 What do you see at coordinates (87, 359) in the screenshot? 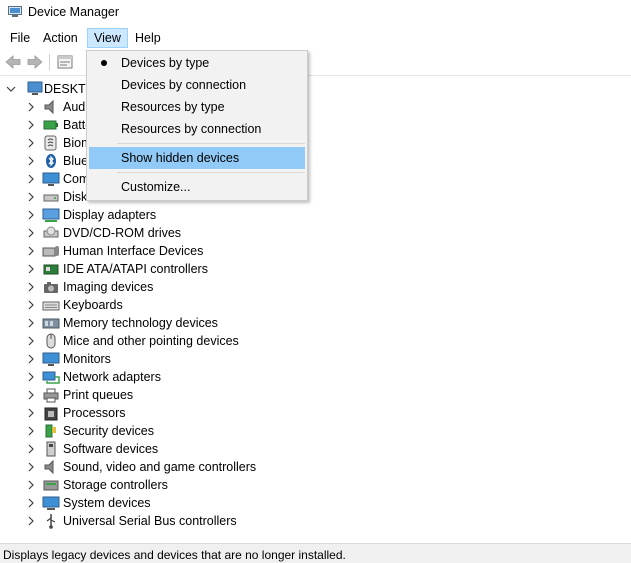
I see `tree-item-label: Monitors` at bounding box center [87, 359].